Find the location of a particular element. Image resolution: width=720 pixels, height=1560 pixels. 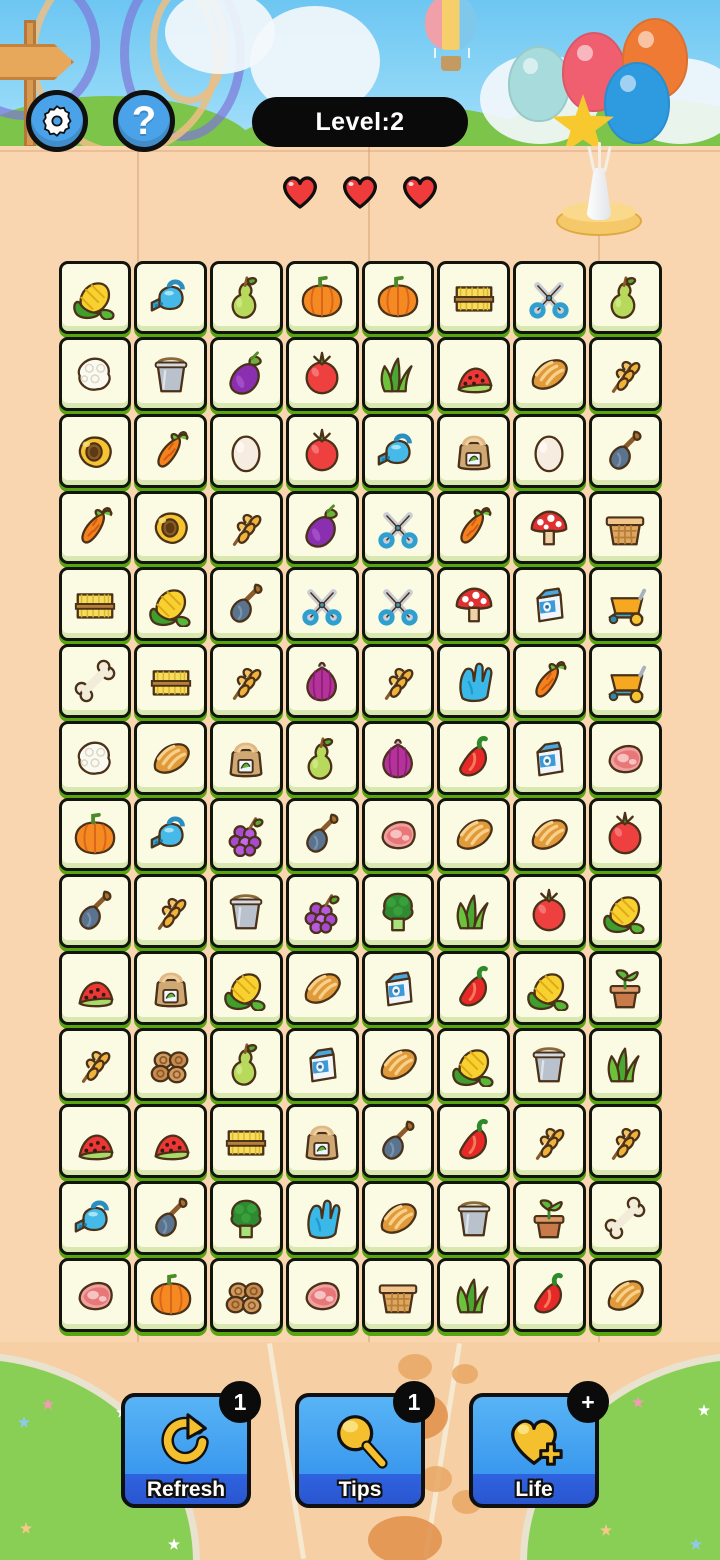

tile-wheelbarrow is located at coordinates (625, 681).